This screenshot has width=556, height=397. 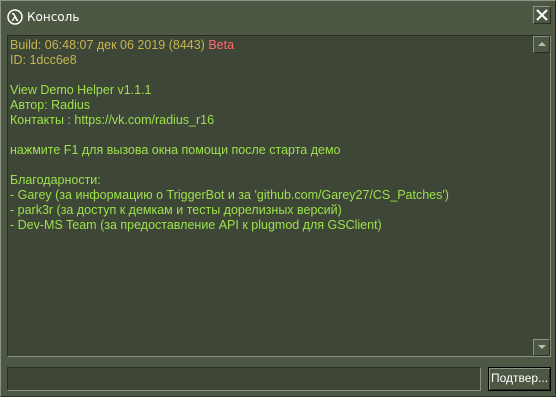 I want to click on console-line: ID: 1dcc6e8, so click(x=270, y=60).